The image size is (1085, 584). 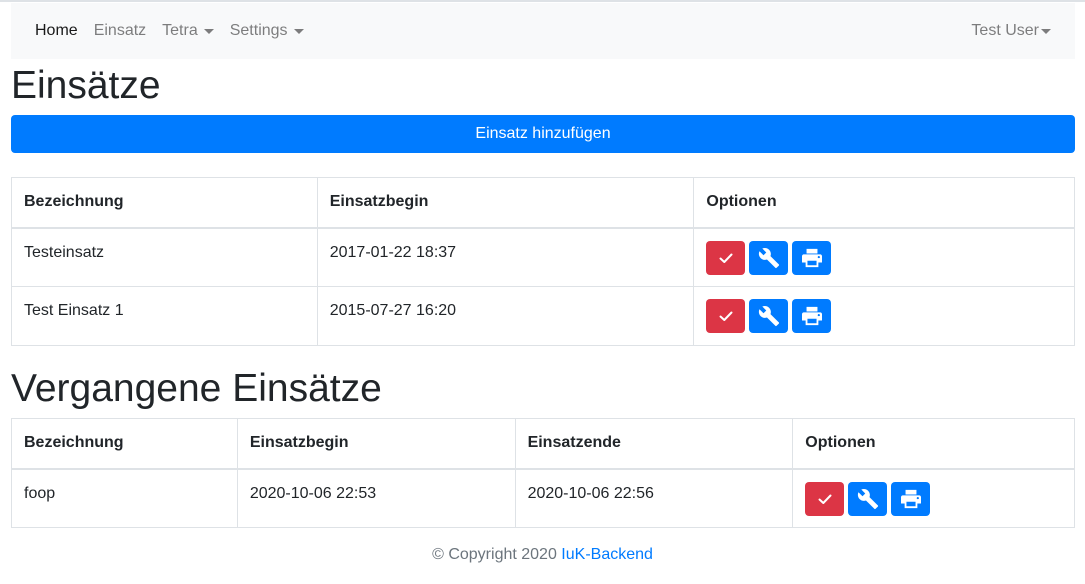 What do you see at coordinates (258, 30) in the screenshot?
I see `nav-settings-label: Settings` at bounding box center [258, 30].